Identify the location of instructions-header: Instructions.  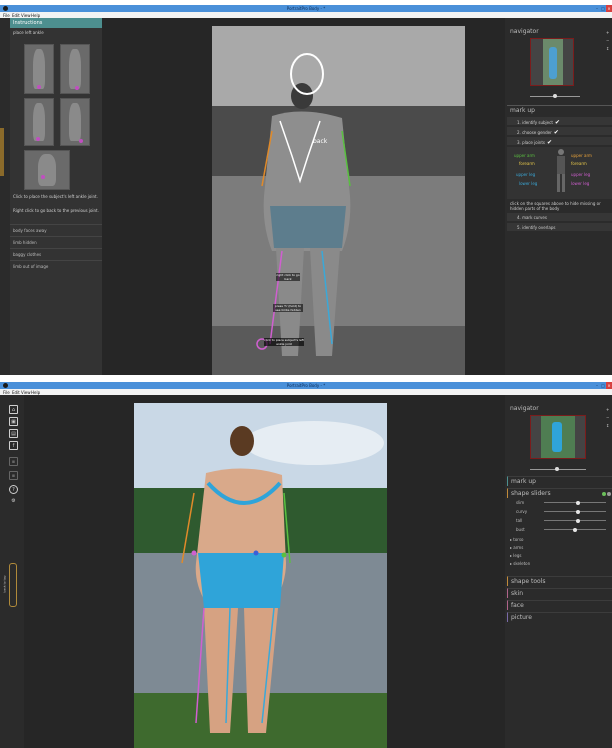
(56, 23).